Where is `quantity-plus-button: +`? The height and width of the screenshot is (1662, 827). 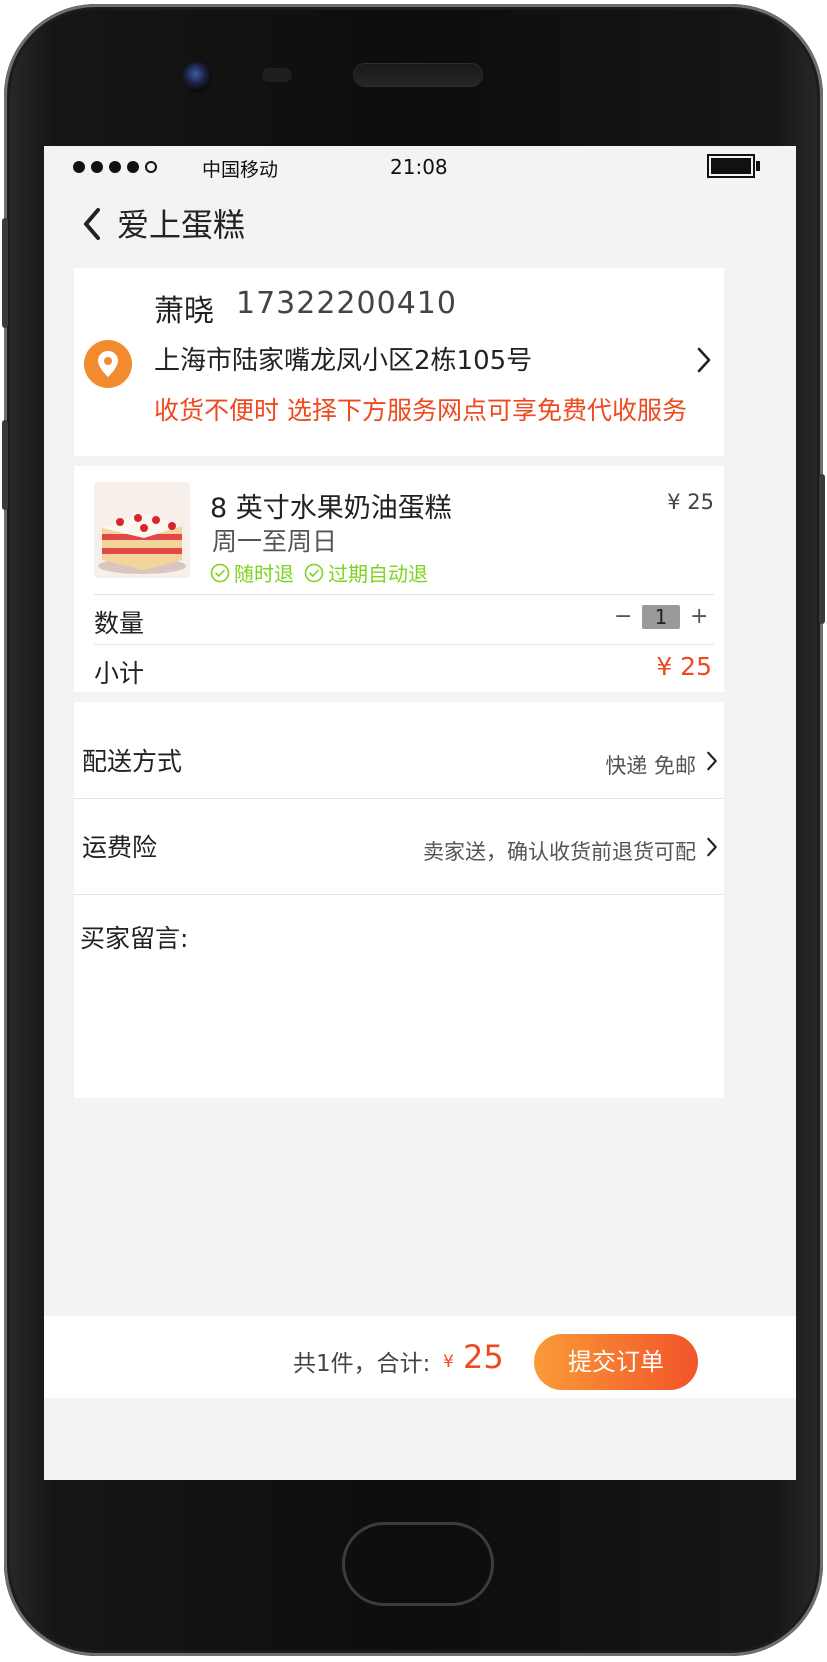 quantity-plus-button: + is located at coordinates (699, 616).